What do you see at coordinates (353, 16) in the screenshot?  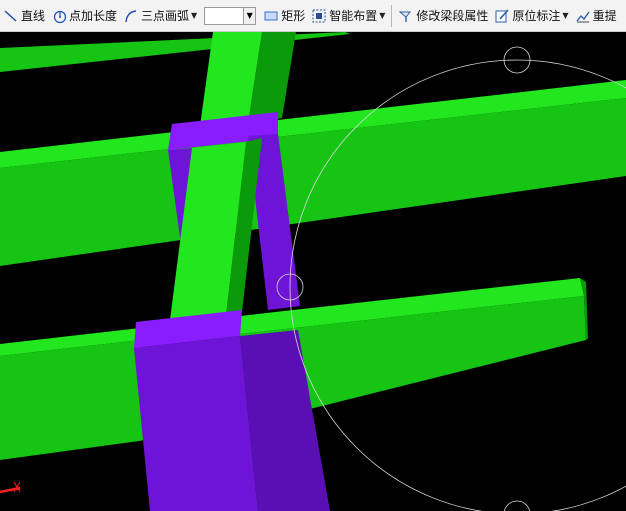 I see `smart-layout-label: 智能布置` at bounding box center [353, 16].